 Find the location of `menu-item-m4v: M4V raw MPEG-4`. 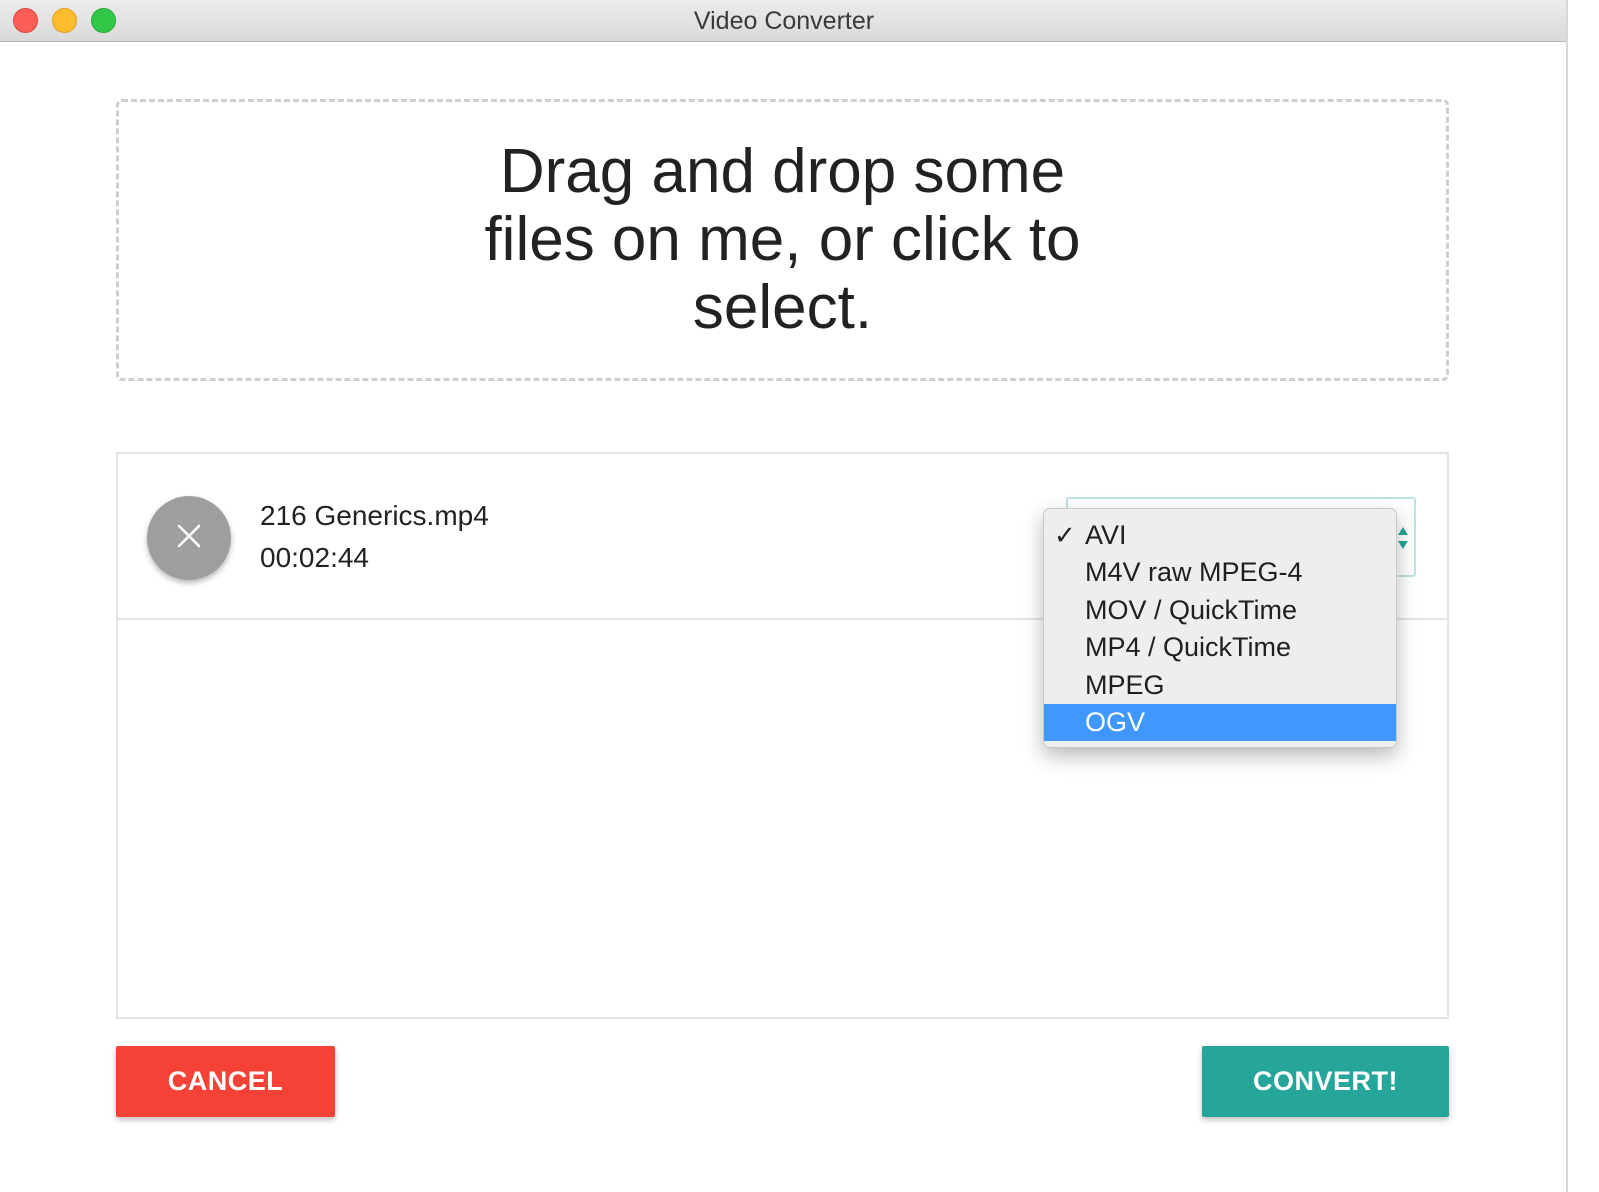

menu-item-m4v: M4V raw MPEG-4 is located at coordinates (1220, 572).